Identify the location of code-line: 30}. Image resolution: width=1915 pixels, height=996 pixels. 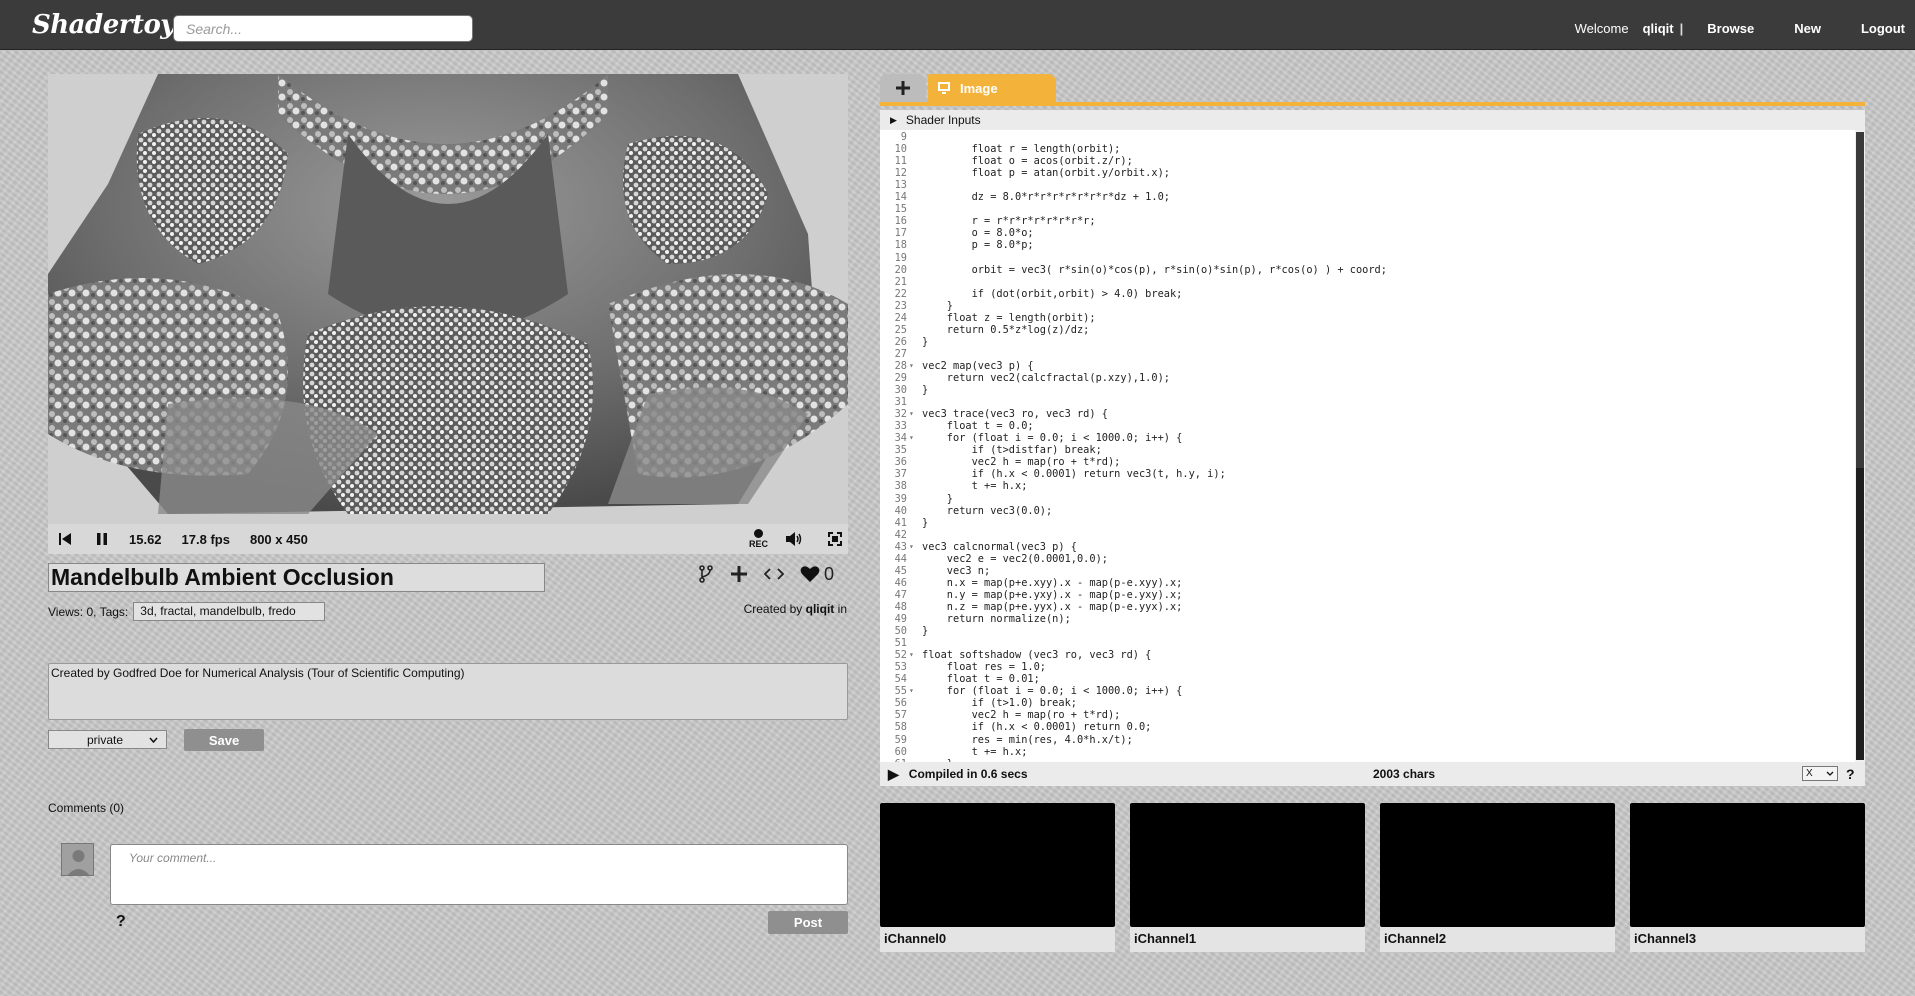
(1367, 390).